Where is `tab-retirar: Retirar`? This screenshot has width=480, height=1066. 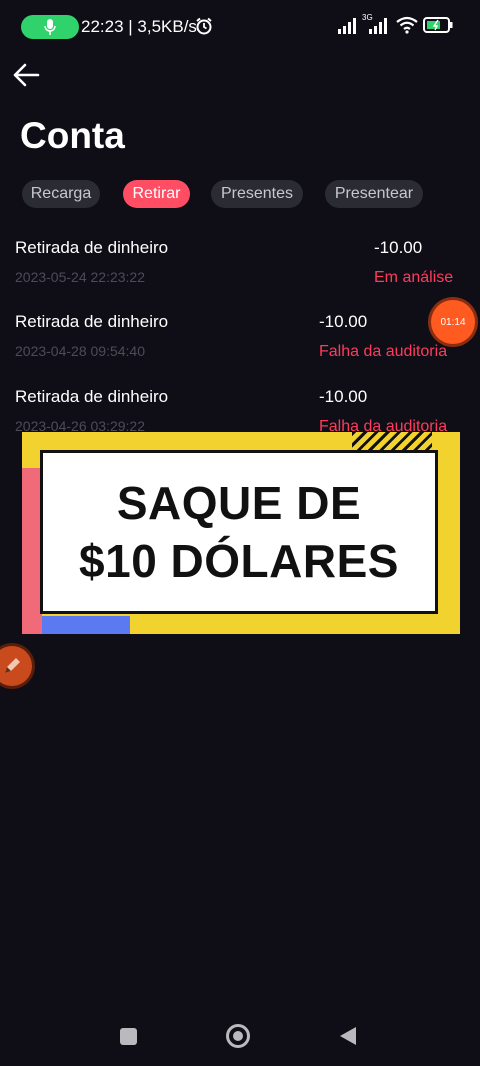
tab-retirar: Retirar is located at coordinates (156, 194).